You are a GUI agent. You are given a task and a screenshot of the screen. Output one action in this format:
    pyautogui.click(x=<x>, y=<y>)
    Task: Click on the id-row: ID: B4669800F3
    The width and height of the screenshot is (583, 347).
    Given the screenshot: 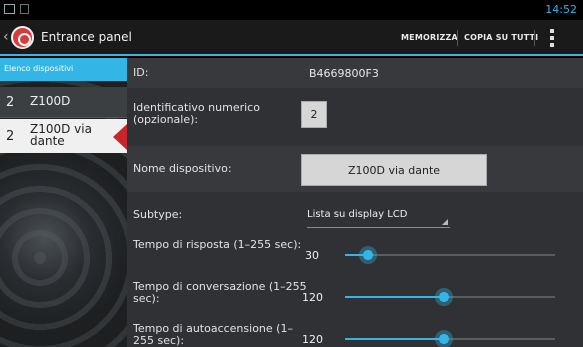 What is the action you would take?
    pyautogui.click(x=355, y=73)
    